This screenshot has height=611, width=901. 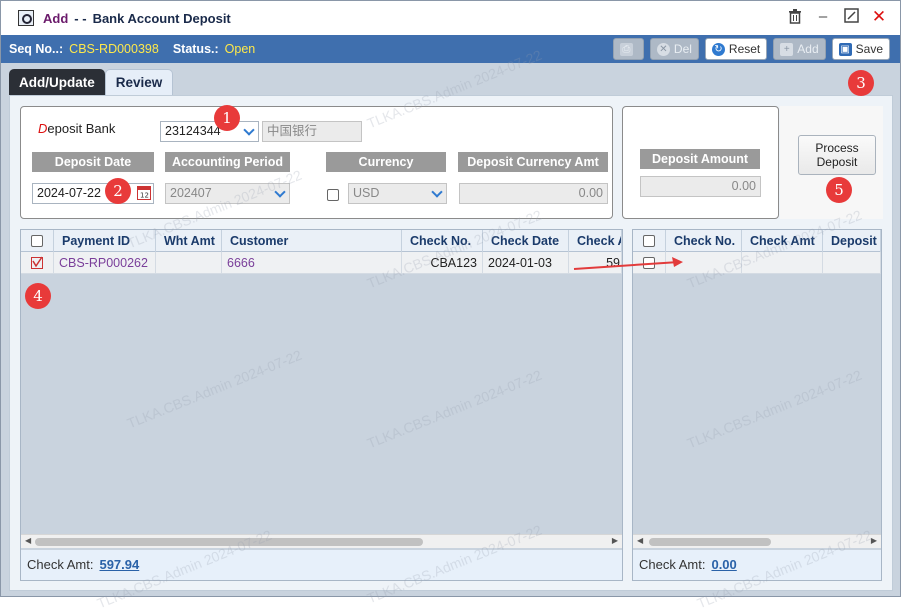 What do you see at coordinates (851, 17) in the screenshot?
I see `maximize-icon` at bounding box center [851, 17].